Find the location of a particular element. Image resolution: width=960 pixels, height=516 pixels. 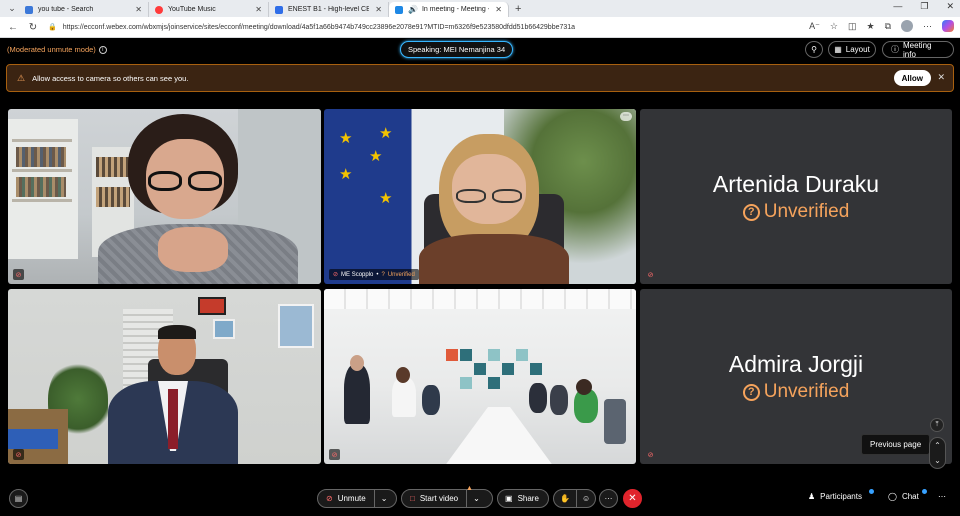

browser-tab-in-meeting: 🔊 In meeting - Meeting - Webe ✕ is located at coordinates (449, 9).